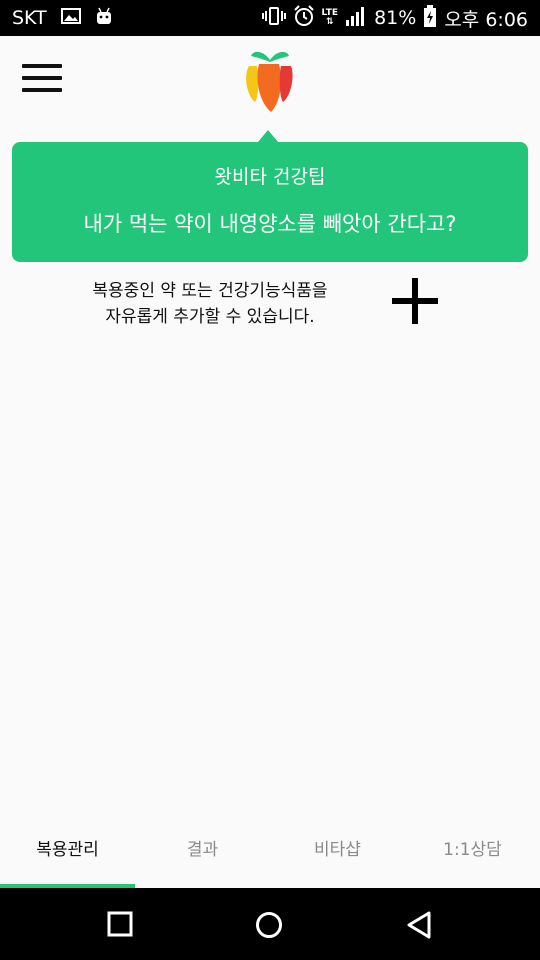 The width and height of the screenshot is (540, 960). What do you see at coordinates (210, 304) in the screenshot?
I see `add-hint: 복용중인 약 또는 건강기능식품을 자유롭게 추가할 수 있습니다.` at bounding box center [210, 304].